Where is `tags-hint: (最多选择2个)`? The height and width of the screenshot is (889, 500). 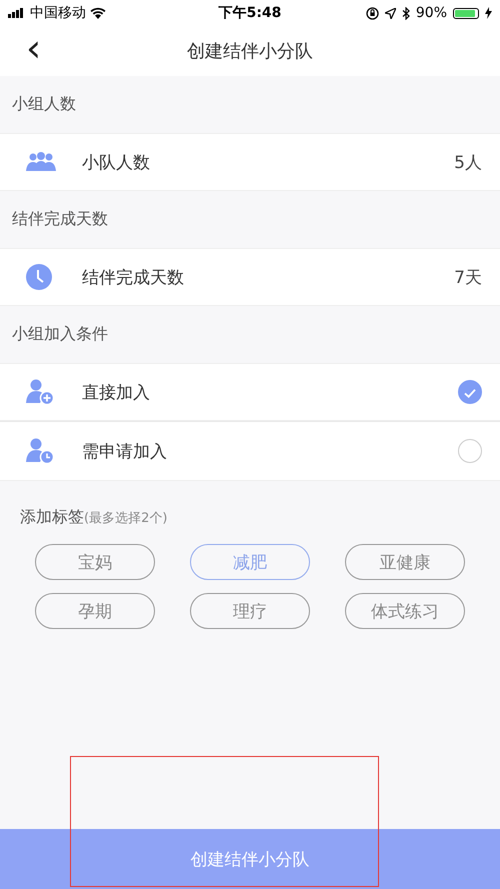
tags-hint: (最多选择2个) is located at coordinates (126, 518).